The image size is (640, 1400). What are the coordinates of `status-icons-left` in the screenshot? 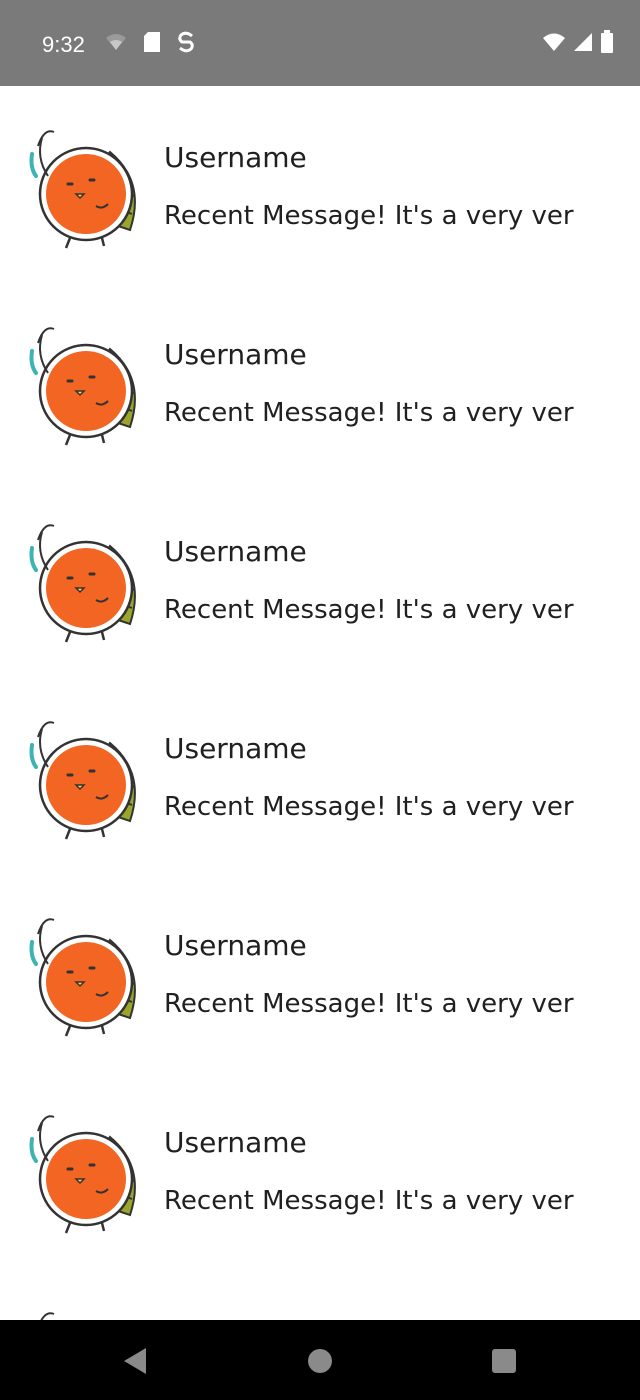 It's located at (150, 44).